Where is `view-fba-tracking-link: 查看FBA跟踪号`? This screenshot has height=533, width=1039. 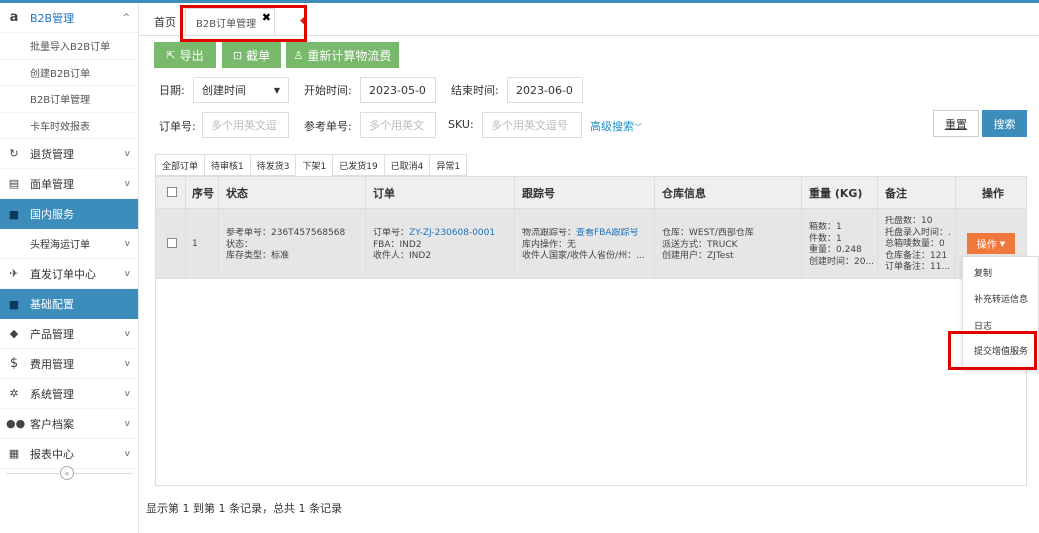
view-fba-tracking-link: 查看FBA跟踪号 is located at coordinates (607, 233).